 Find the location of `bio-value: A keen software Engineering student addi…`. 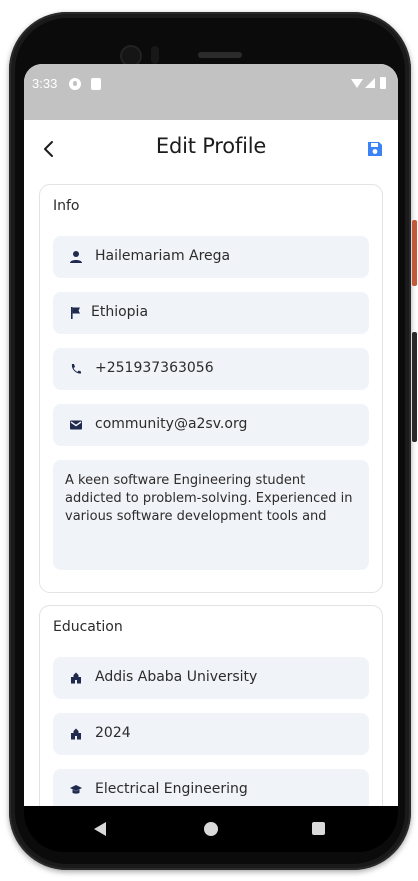

bio-value: A keen software Engineering student addi… is located at coordinates (209, 498).